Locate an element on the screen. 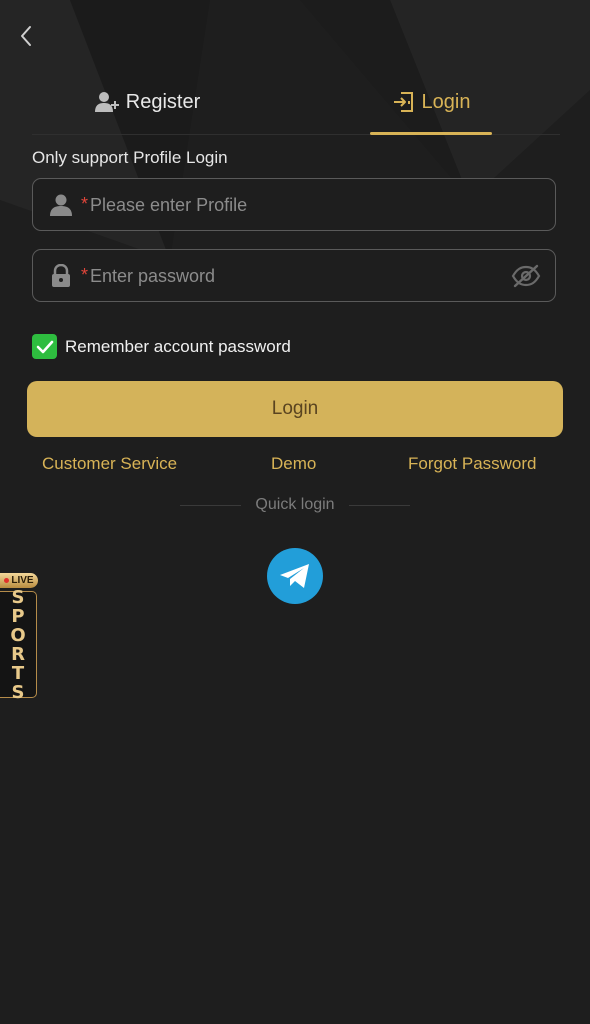  live-dot is located at coordinates (7, 580).